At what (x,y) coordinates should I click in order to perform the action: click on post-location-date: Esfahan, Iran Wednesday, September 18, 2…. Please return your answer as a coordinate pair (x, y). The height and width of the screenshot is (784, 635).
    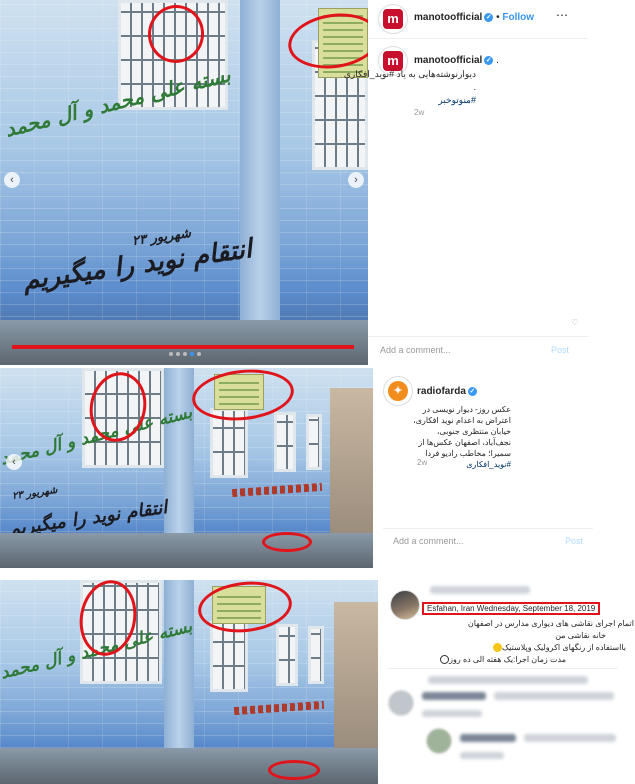
    Looking at the image, I should click on (511, 608).